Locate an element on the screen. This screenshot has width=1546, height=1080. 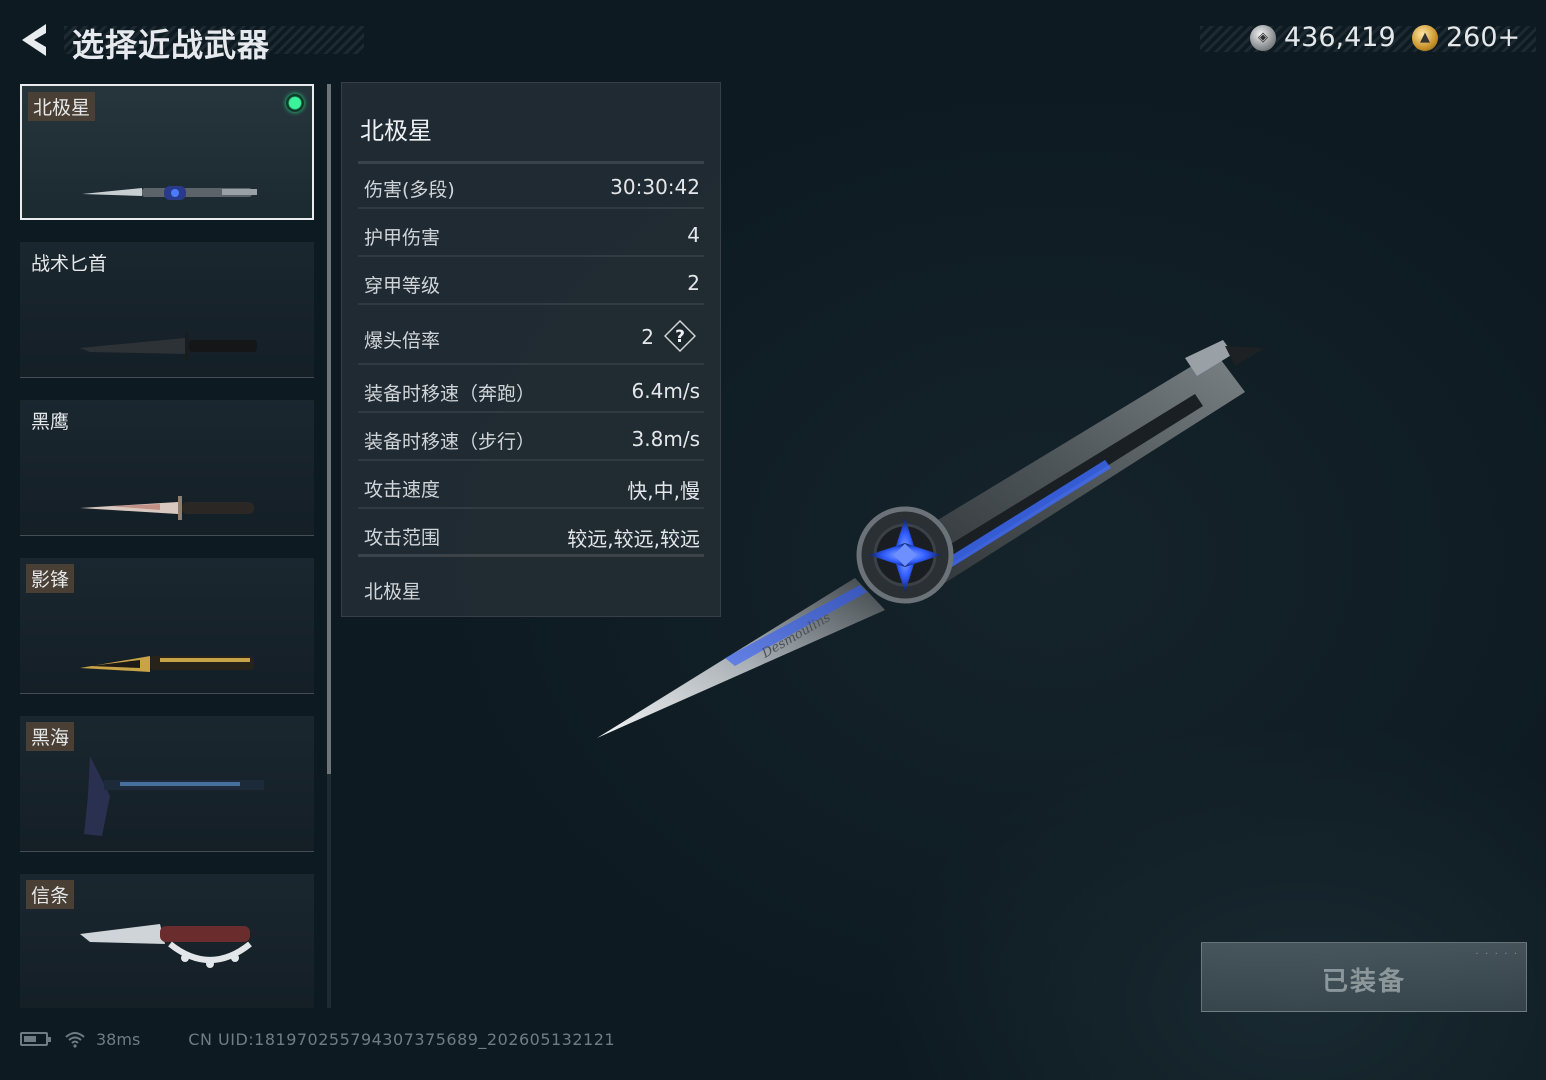
stat-label: 攻击范围 is located at coordinates (402, 538).